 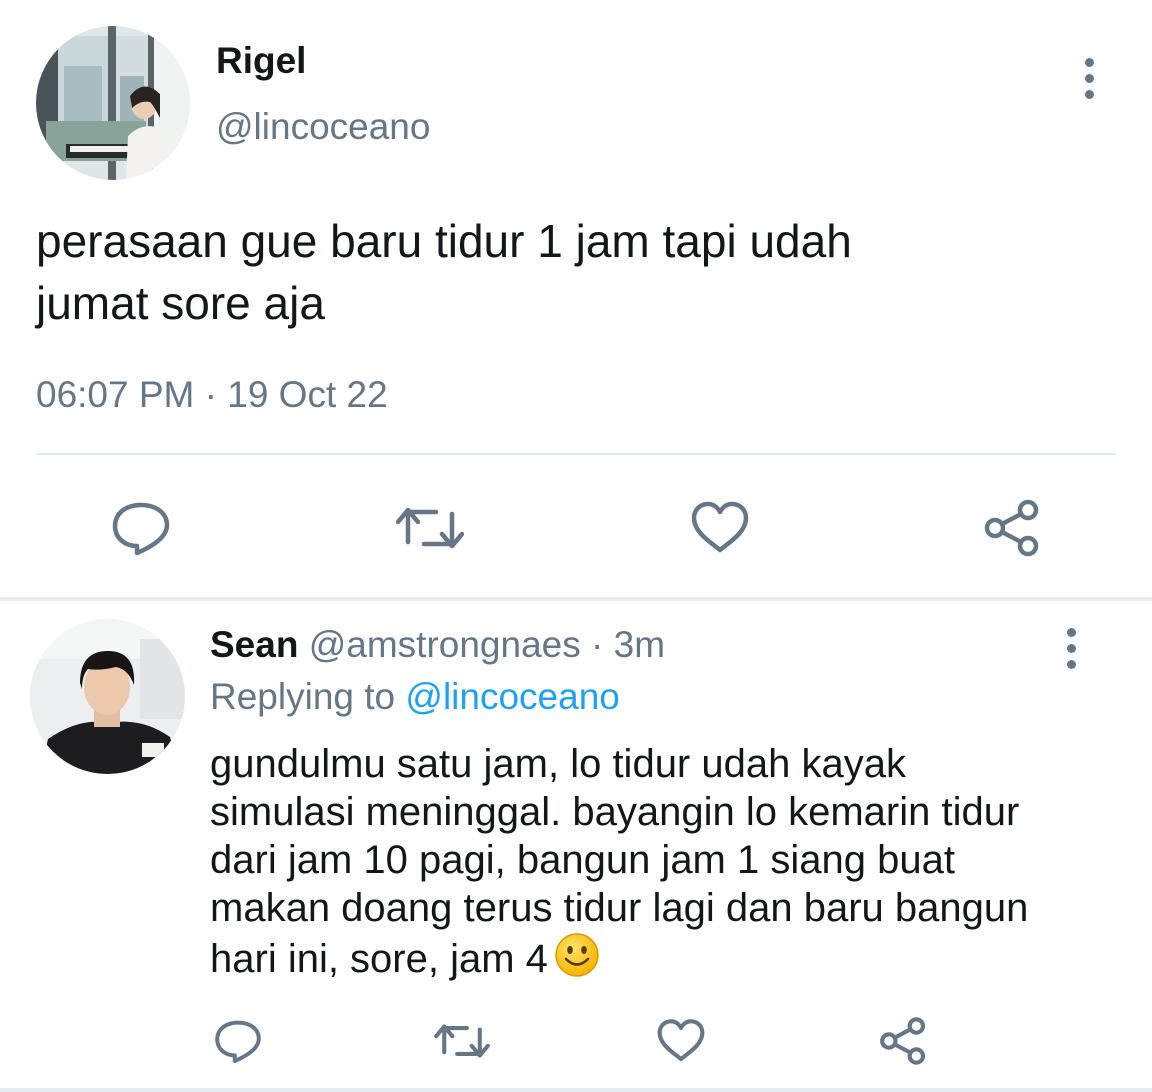 I want to click on replying-to: Replying to @lincoceano, so click(x=415, y=697).